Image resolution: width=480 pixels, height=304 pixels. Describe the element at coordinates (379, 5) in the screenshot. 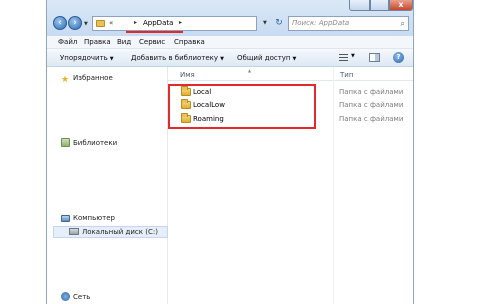

I see `maximize-button` at that location.